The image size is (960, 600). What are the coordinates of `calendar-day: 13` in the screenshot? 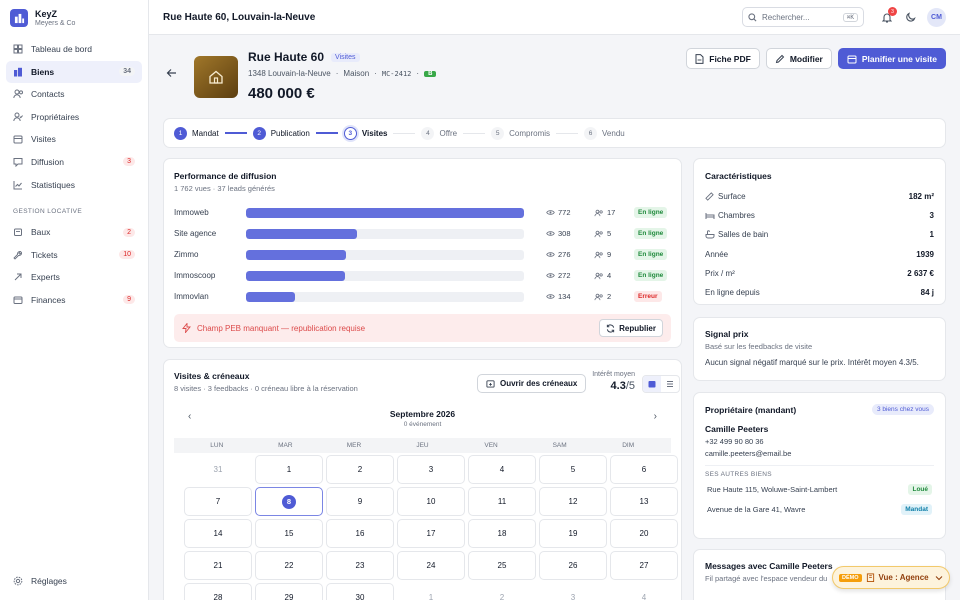 It's located at (644, 501).